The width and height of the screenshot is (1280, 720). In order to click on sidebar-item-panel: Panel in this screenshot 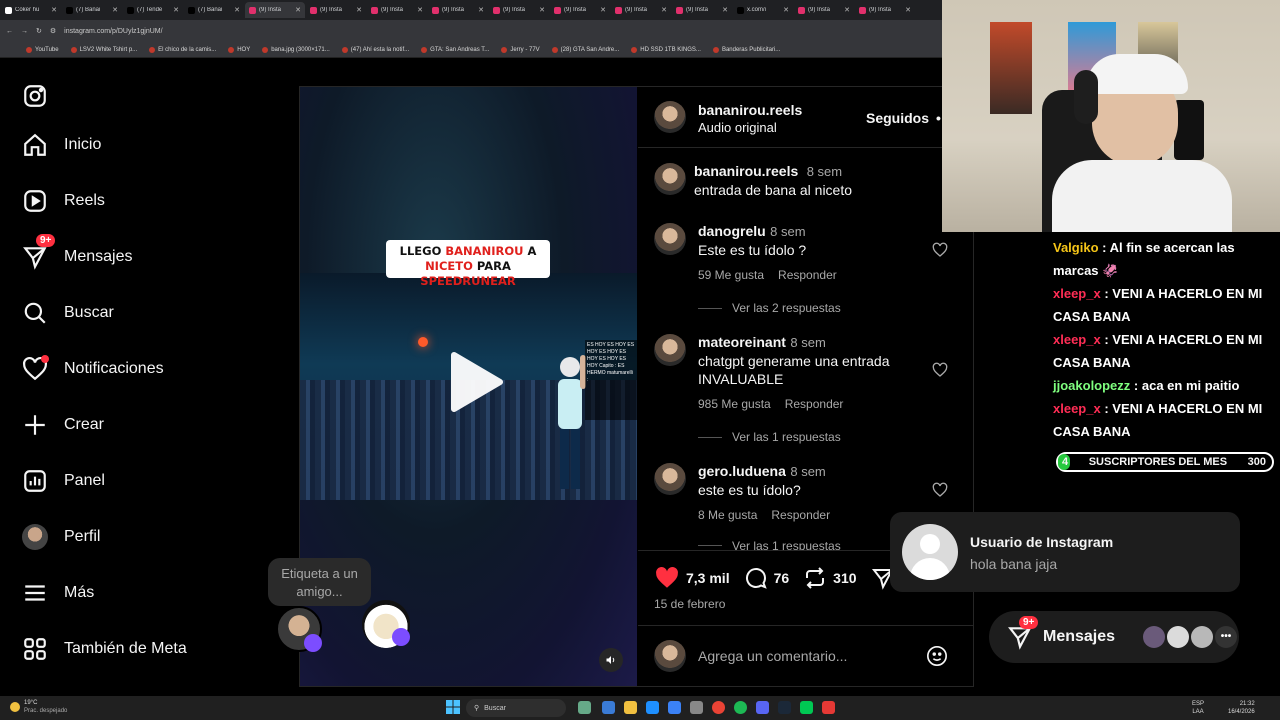, I will do `click(63, 481)`.